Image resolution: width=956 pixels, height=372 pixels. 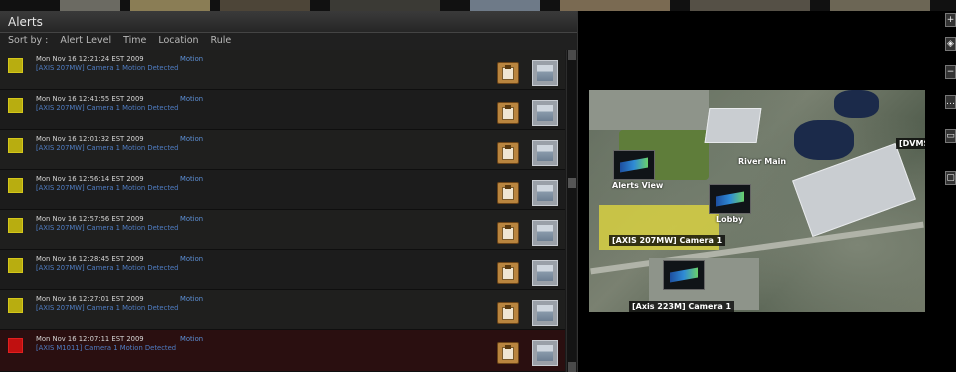 I want to click on sort-label: Sort by :, so click(x=28, y=40).